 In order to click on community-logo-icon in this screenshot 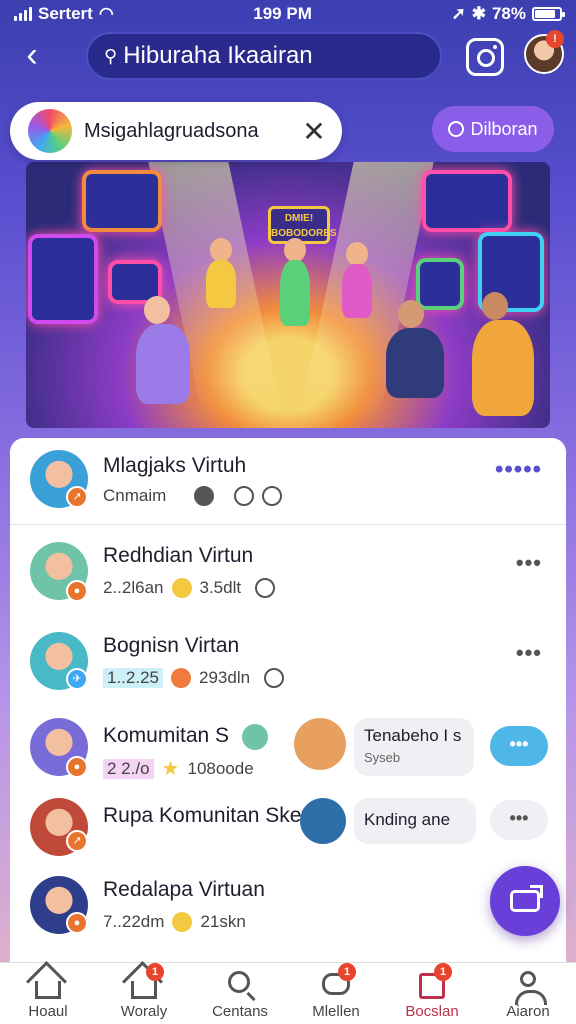, I will do `click(50, 131)`.